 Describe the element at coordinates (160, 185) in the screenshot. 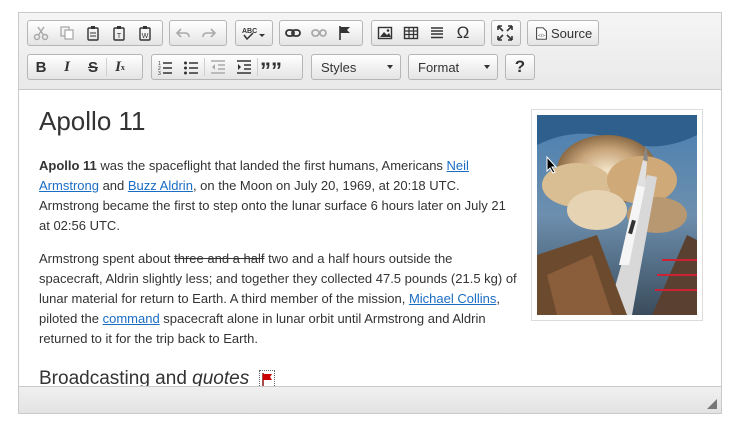

I see `link-buzz-aldrin: Buzz Aldrin` at that location.